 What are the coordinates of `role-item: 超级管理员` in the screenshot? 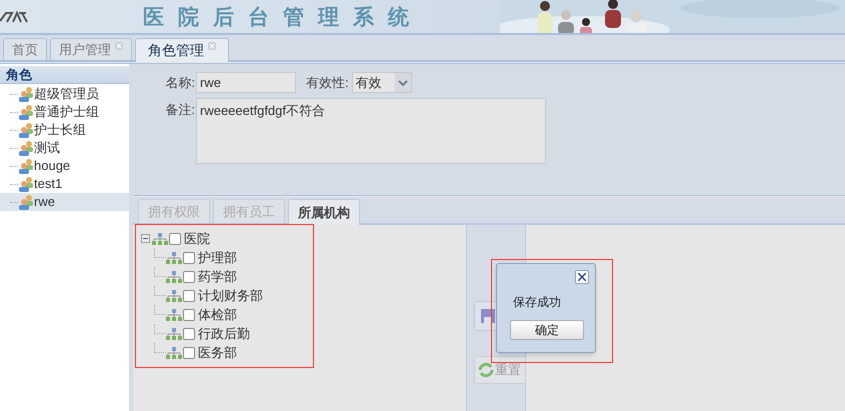 It's located at (64, 94).